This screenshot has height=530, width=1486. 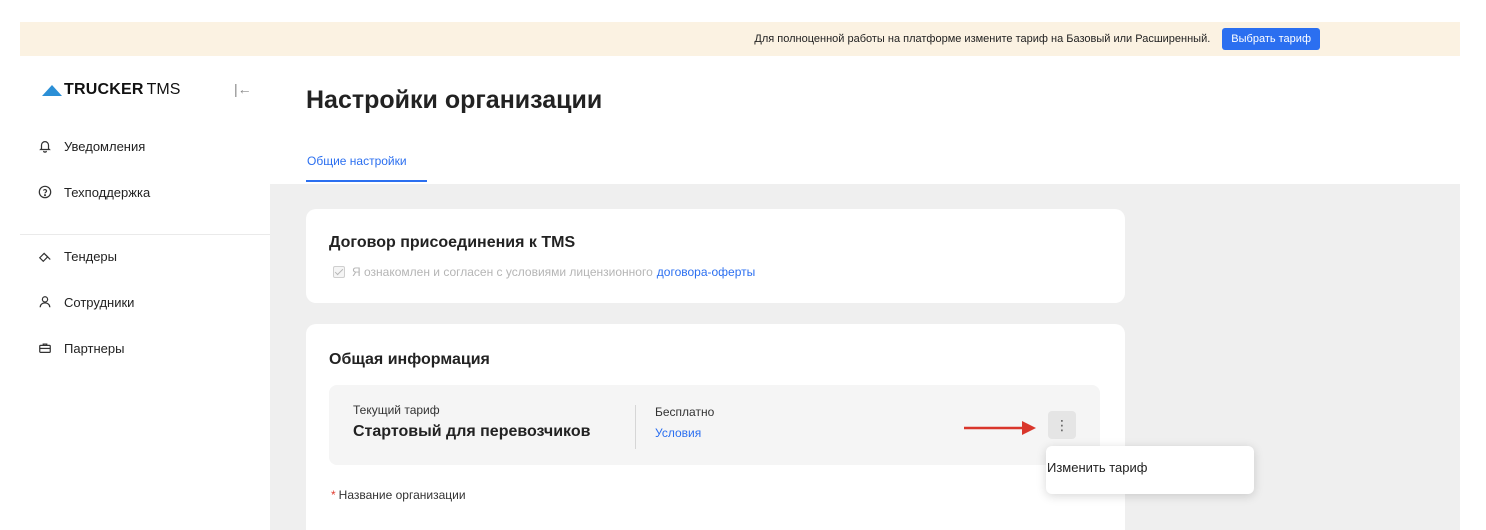 I want to click on logo-triangle-icon, so click(x=52, y=90).